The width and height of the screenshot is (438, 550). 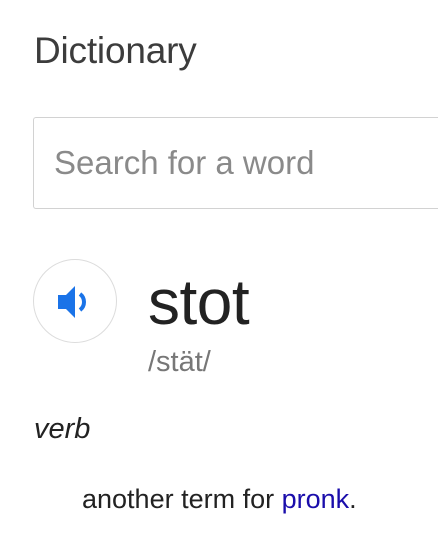 I want to click on definition-text: another term for pronk., so click(x=219, y=499).